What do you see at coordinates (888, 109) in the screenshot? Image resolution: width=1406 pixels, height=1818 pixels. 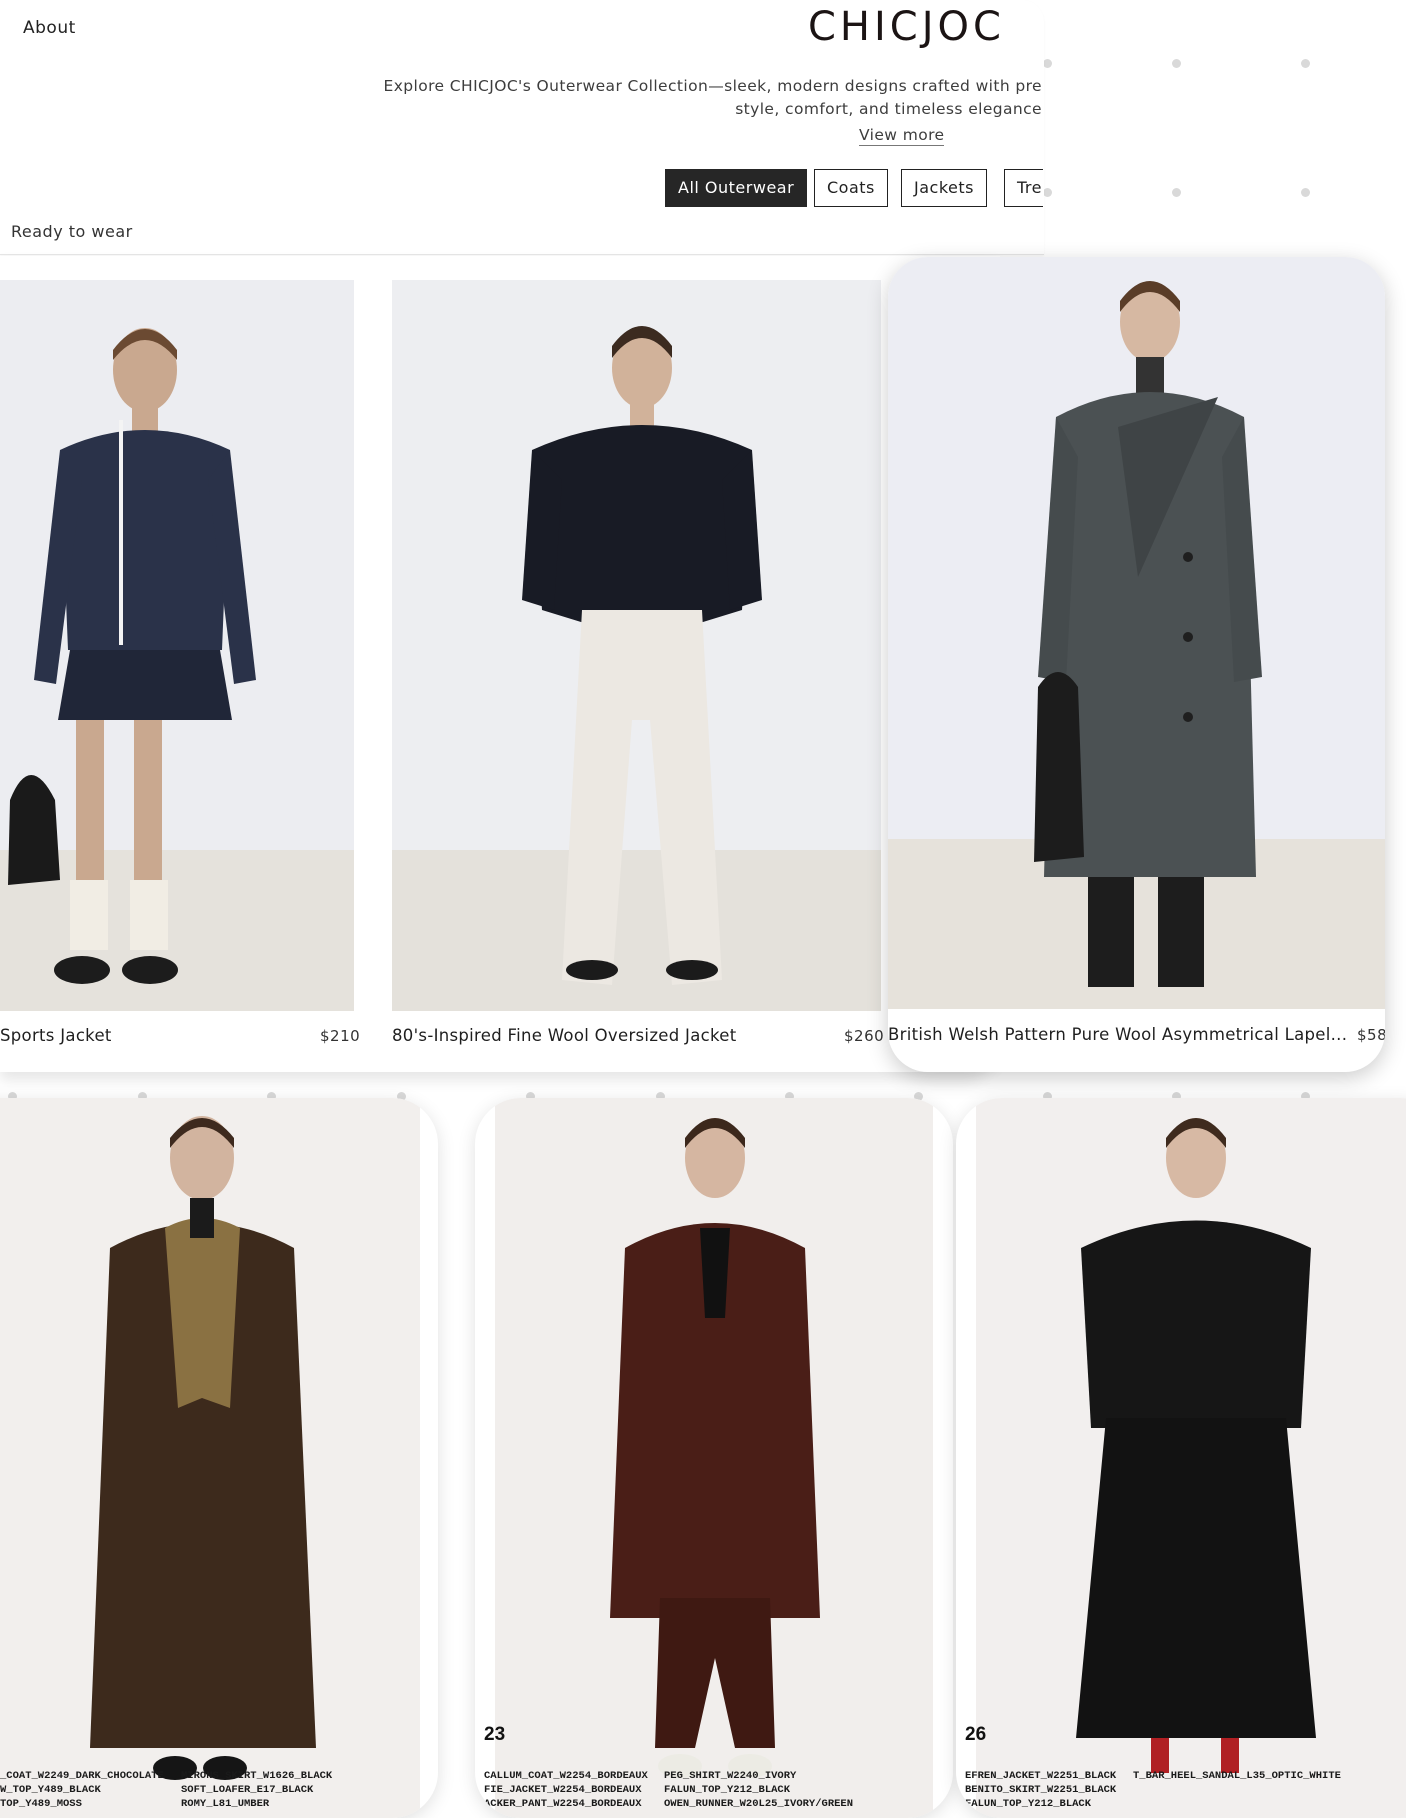 I see `intro-line-2: style, comfort, and timeless elegance` at bounding box center [888, 109].